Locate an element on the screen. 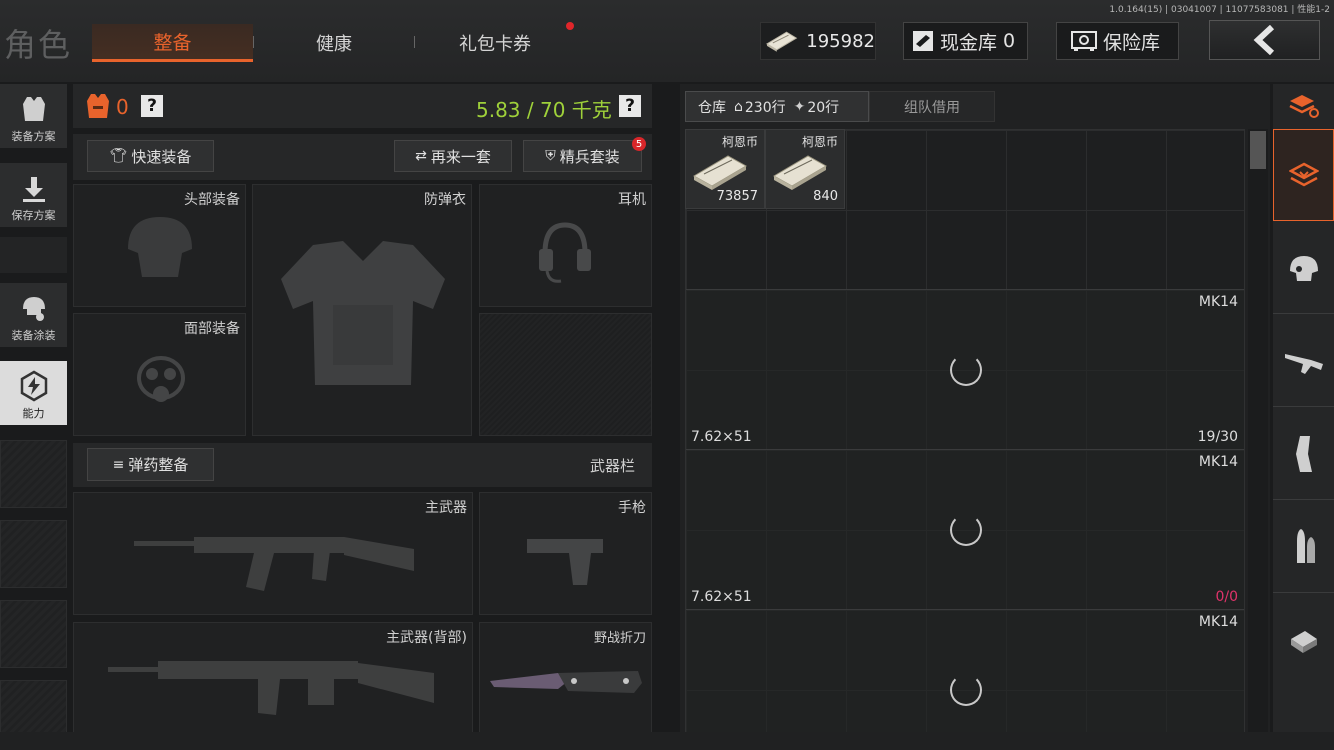  helmet-icon is located at coordinates (1303, 268).